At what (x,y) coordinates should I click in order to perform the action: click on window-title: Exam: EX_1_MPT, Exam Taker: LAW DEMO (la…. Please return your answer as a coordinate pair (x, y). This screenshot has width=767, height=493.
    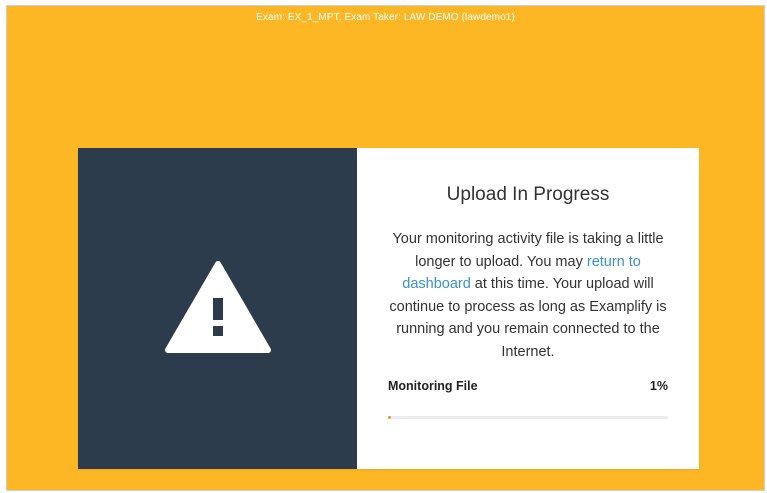
    Looking at the image, I should click on (385, 17).